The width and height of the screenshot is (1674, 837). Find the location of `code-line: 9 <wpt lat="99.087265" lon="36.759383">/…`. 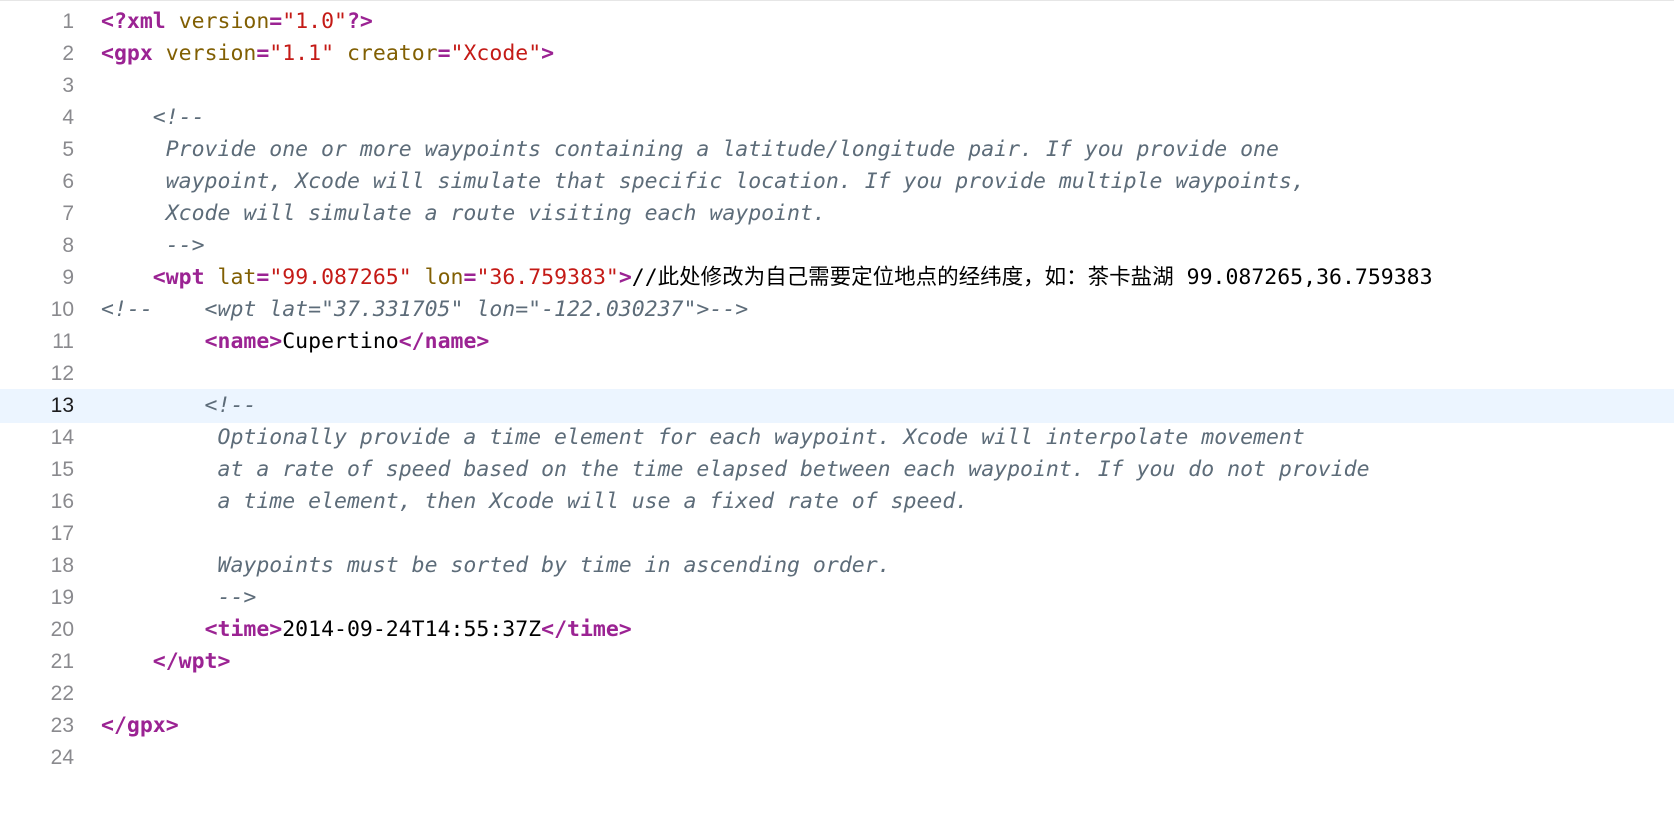

code-line: 9 <wpt lat="99.087265" lon="36.759383">/… is located at coordinates (837, 278).